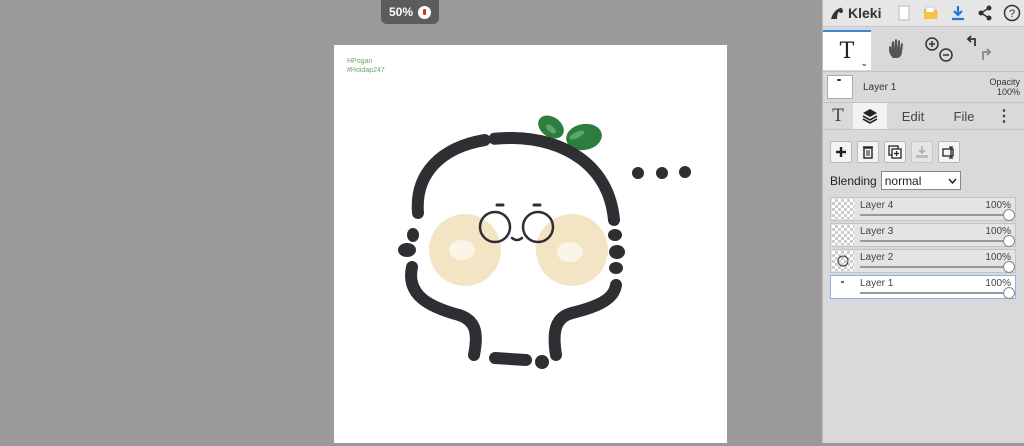 The width and height of the screenshot is (1024, 446). What do you see at coordinates (931, 13) in the screenshot?
I see `open-folder-icon` at bounding box center [931, 13].